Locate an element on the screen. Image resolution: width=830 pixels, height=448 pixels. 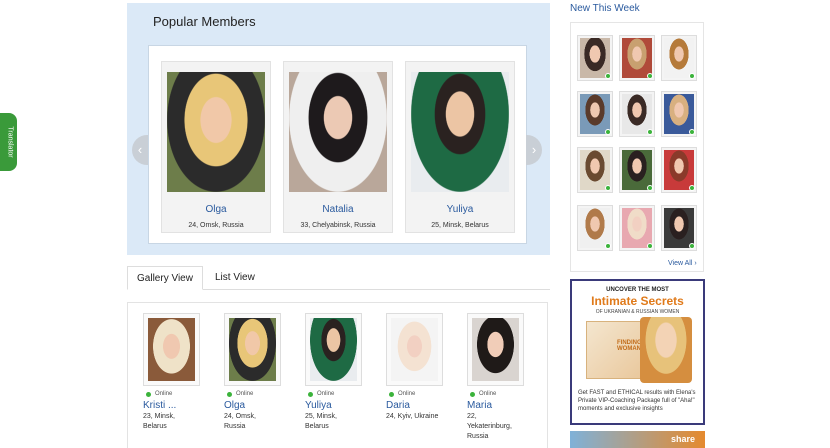
gallery-member-card: Online Kristi ... 23, Minsk, Belarus is located at coordinates (178, 372).